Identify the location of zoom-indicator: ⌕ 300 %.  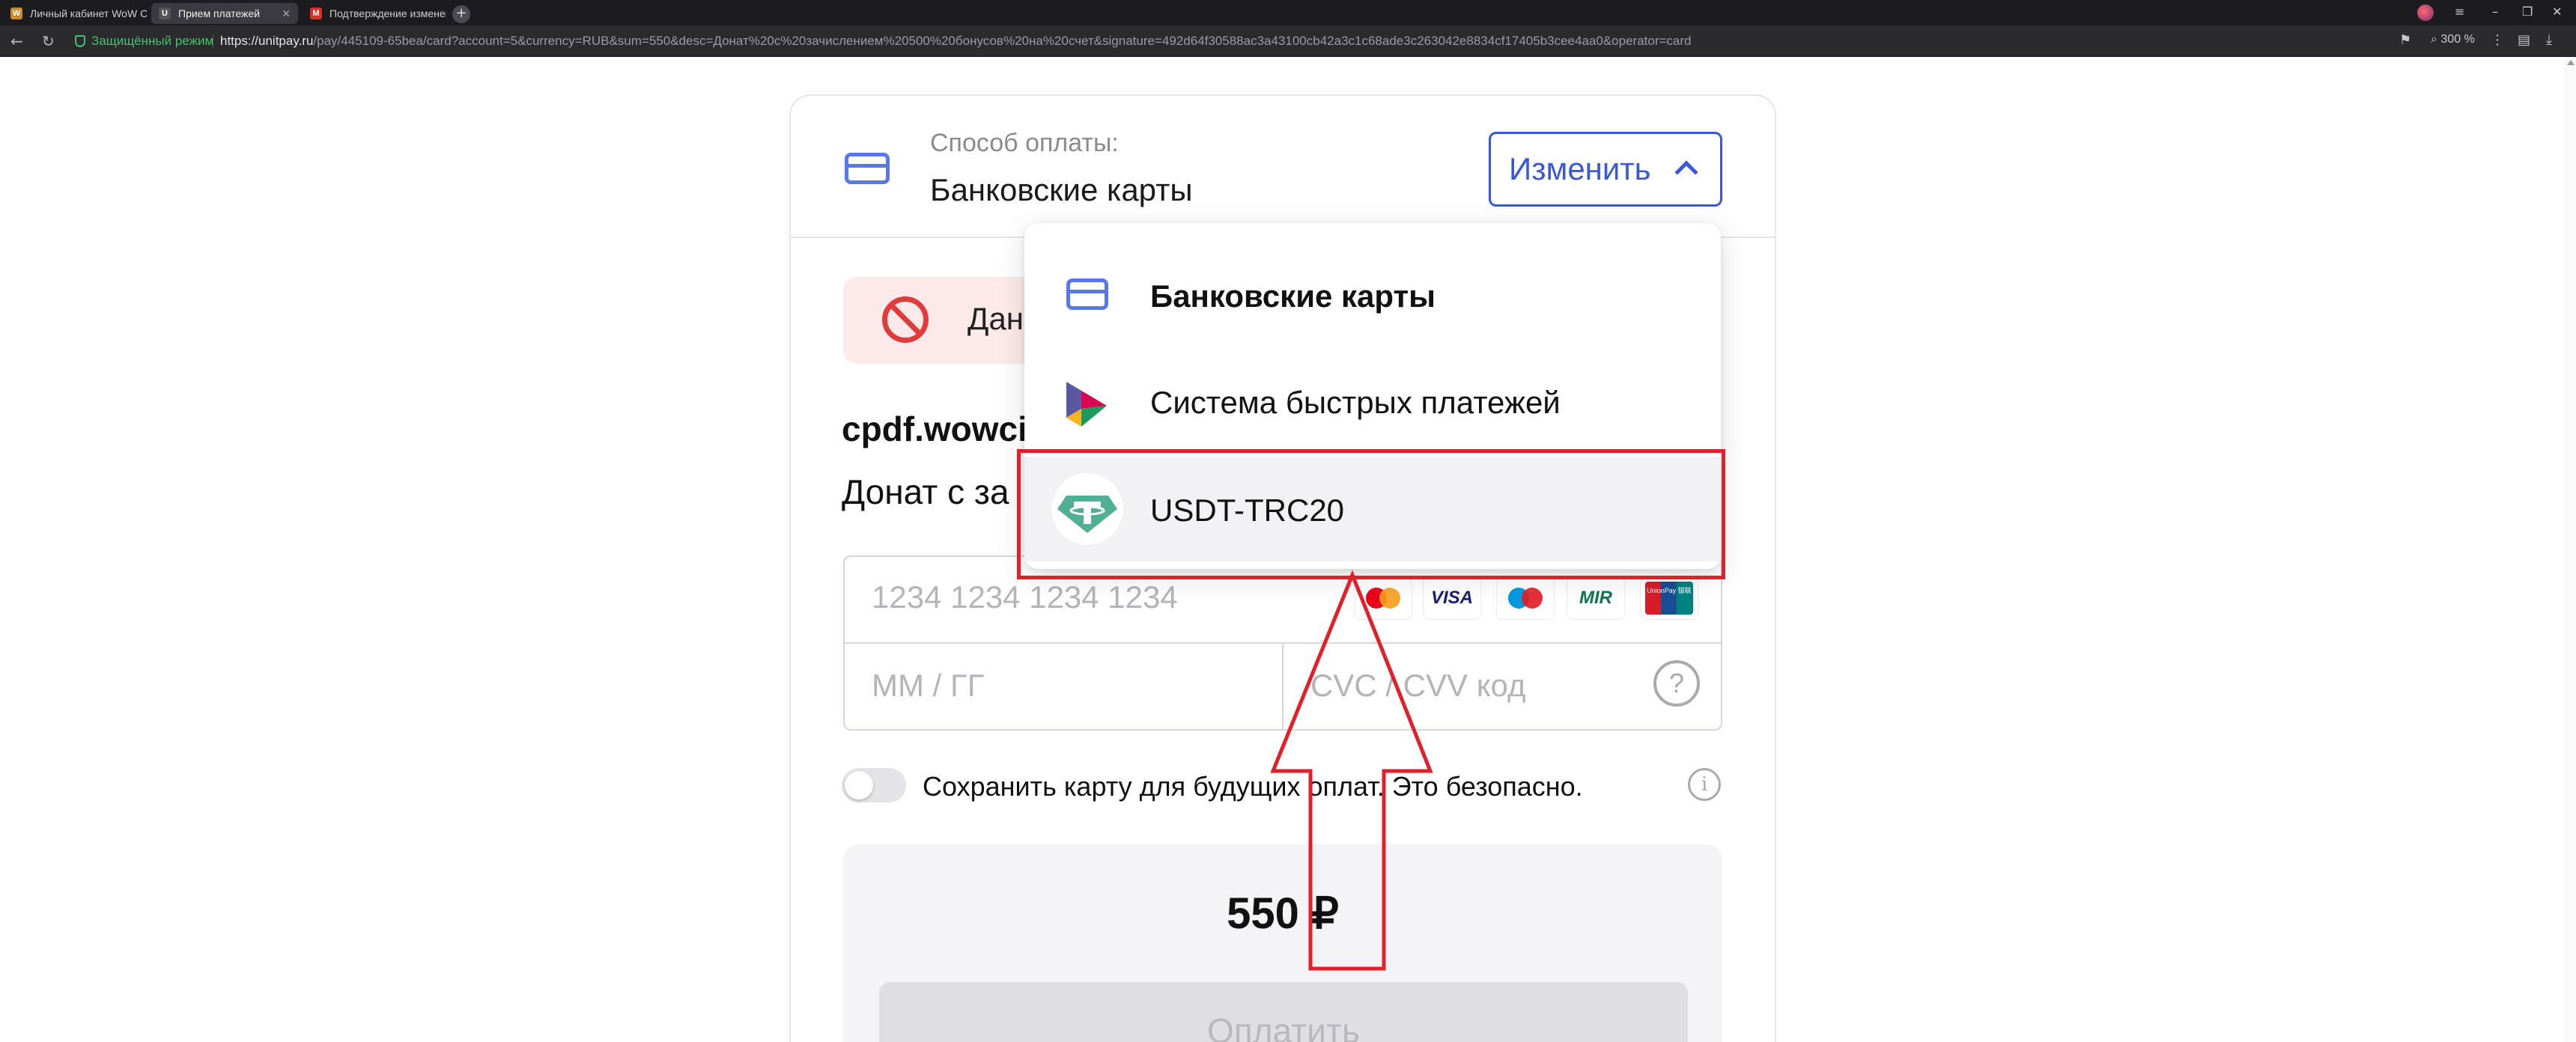
(2453, 39).